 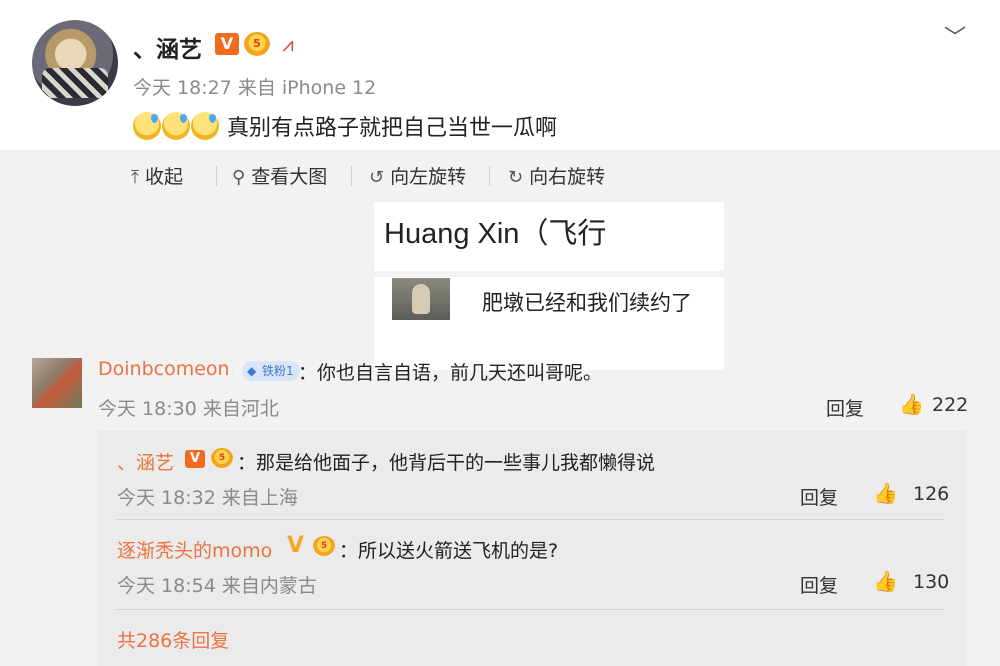 I want to click on post-time: 今天 18:27 来自 iPhone 12, so click(x=255, y=88).